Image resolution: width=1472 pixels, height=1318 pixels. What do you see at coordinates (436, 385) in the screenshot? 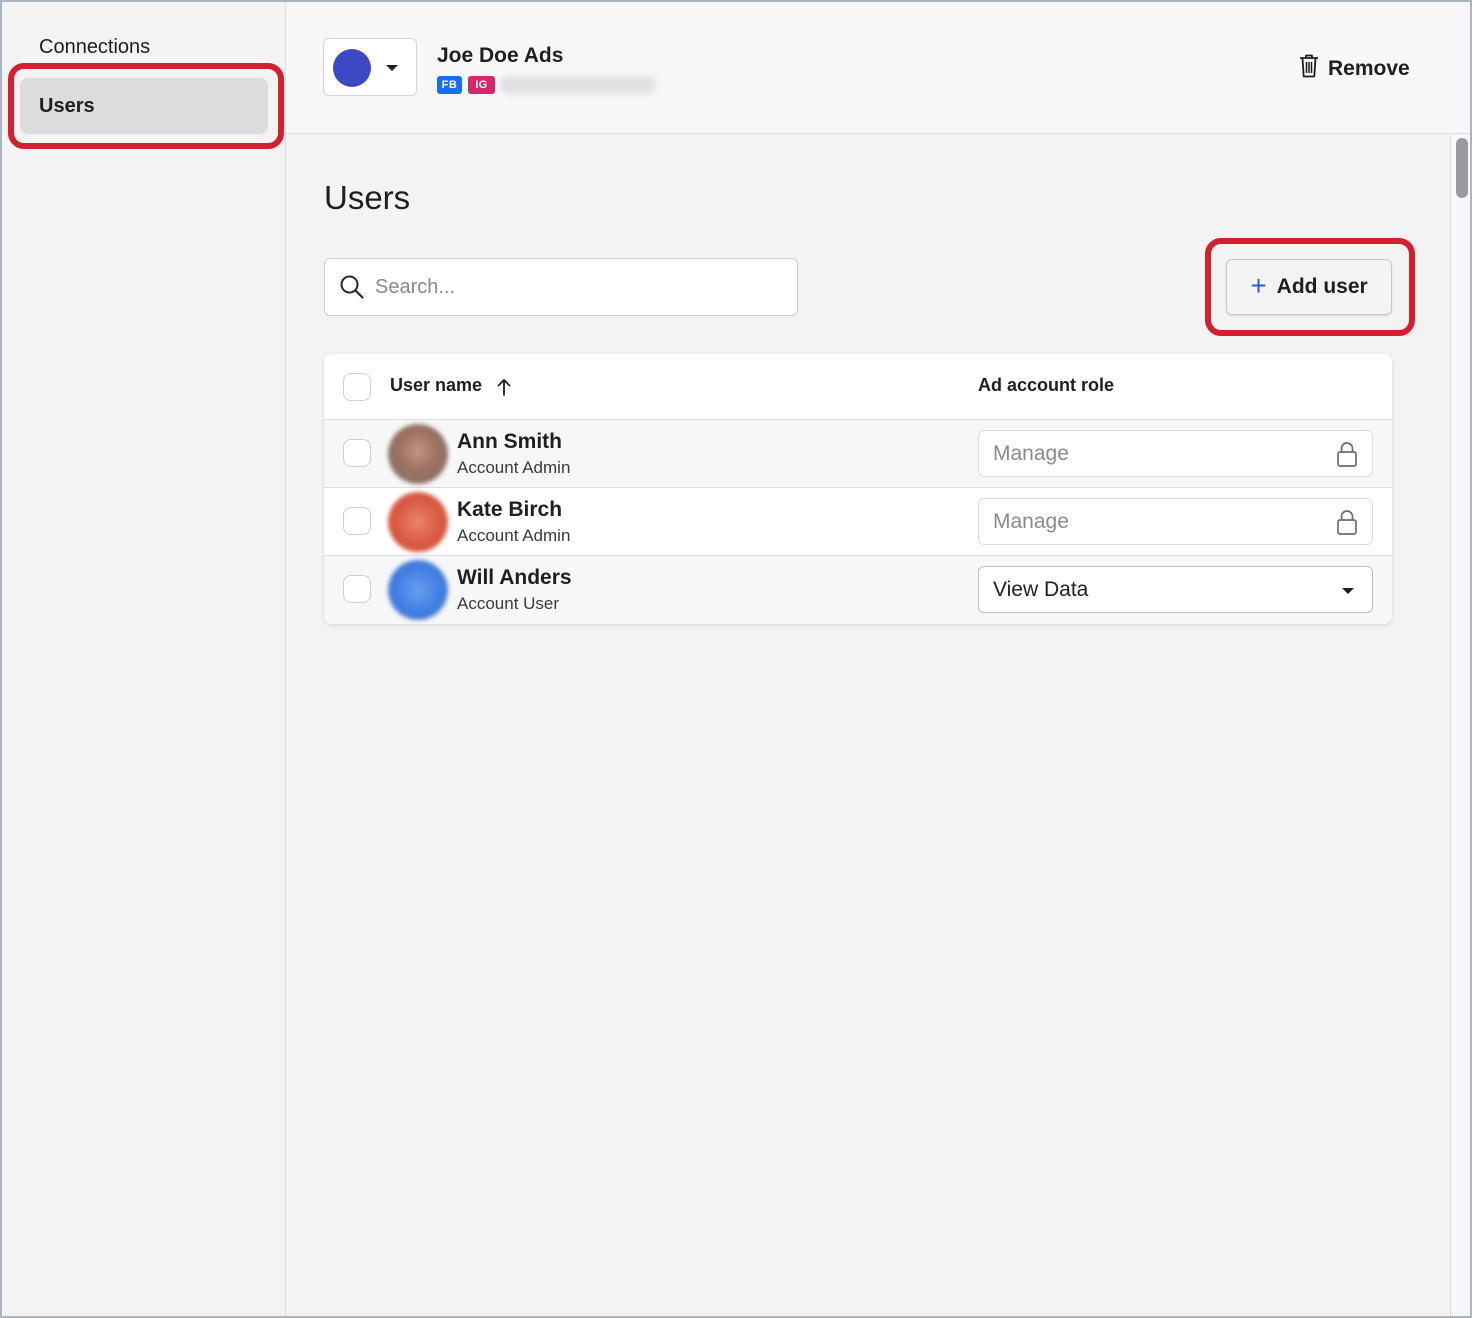
I see `column-header-user-name: User name` at bounding box center [436, 385].